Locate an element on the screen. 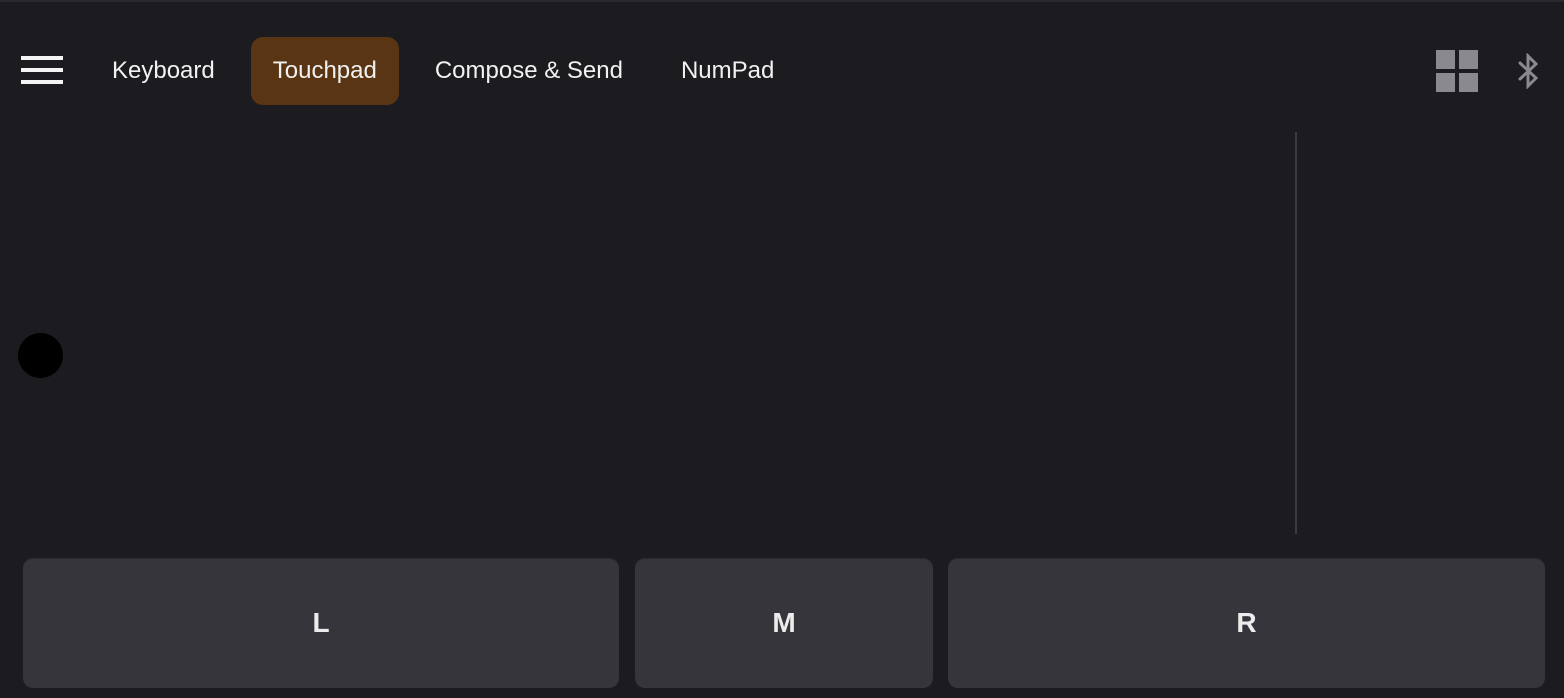 This screenshot has width=1564, height=698. layout-button is located at coordinates (1457, 71).